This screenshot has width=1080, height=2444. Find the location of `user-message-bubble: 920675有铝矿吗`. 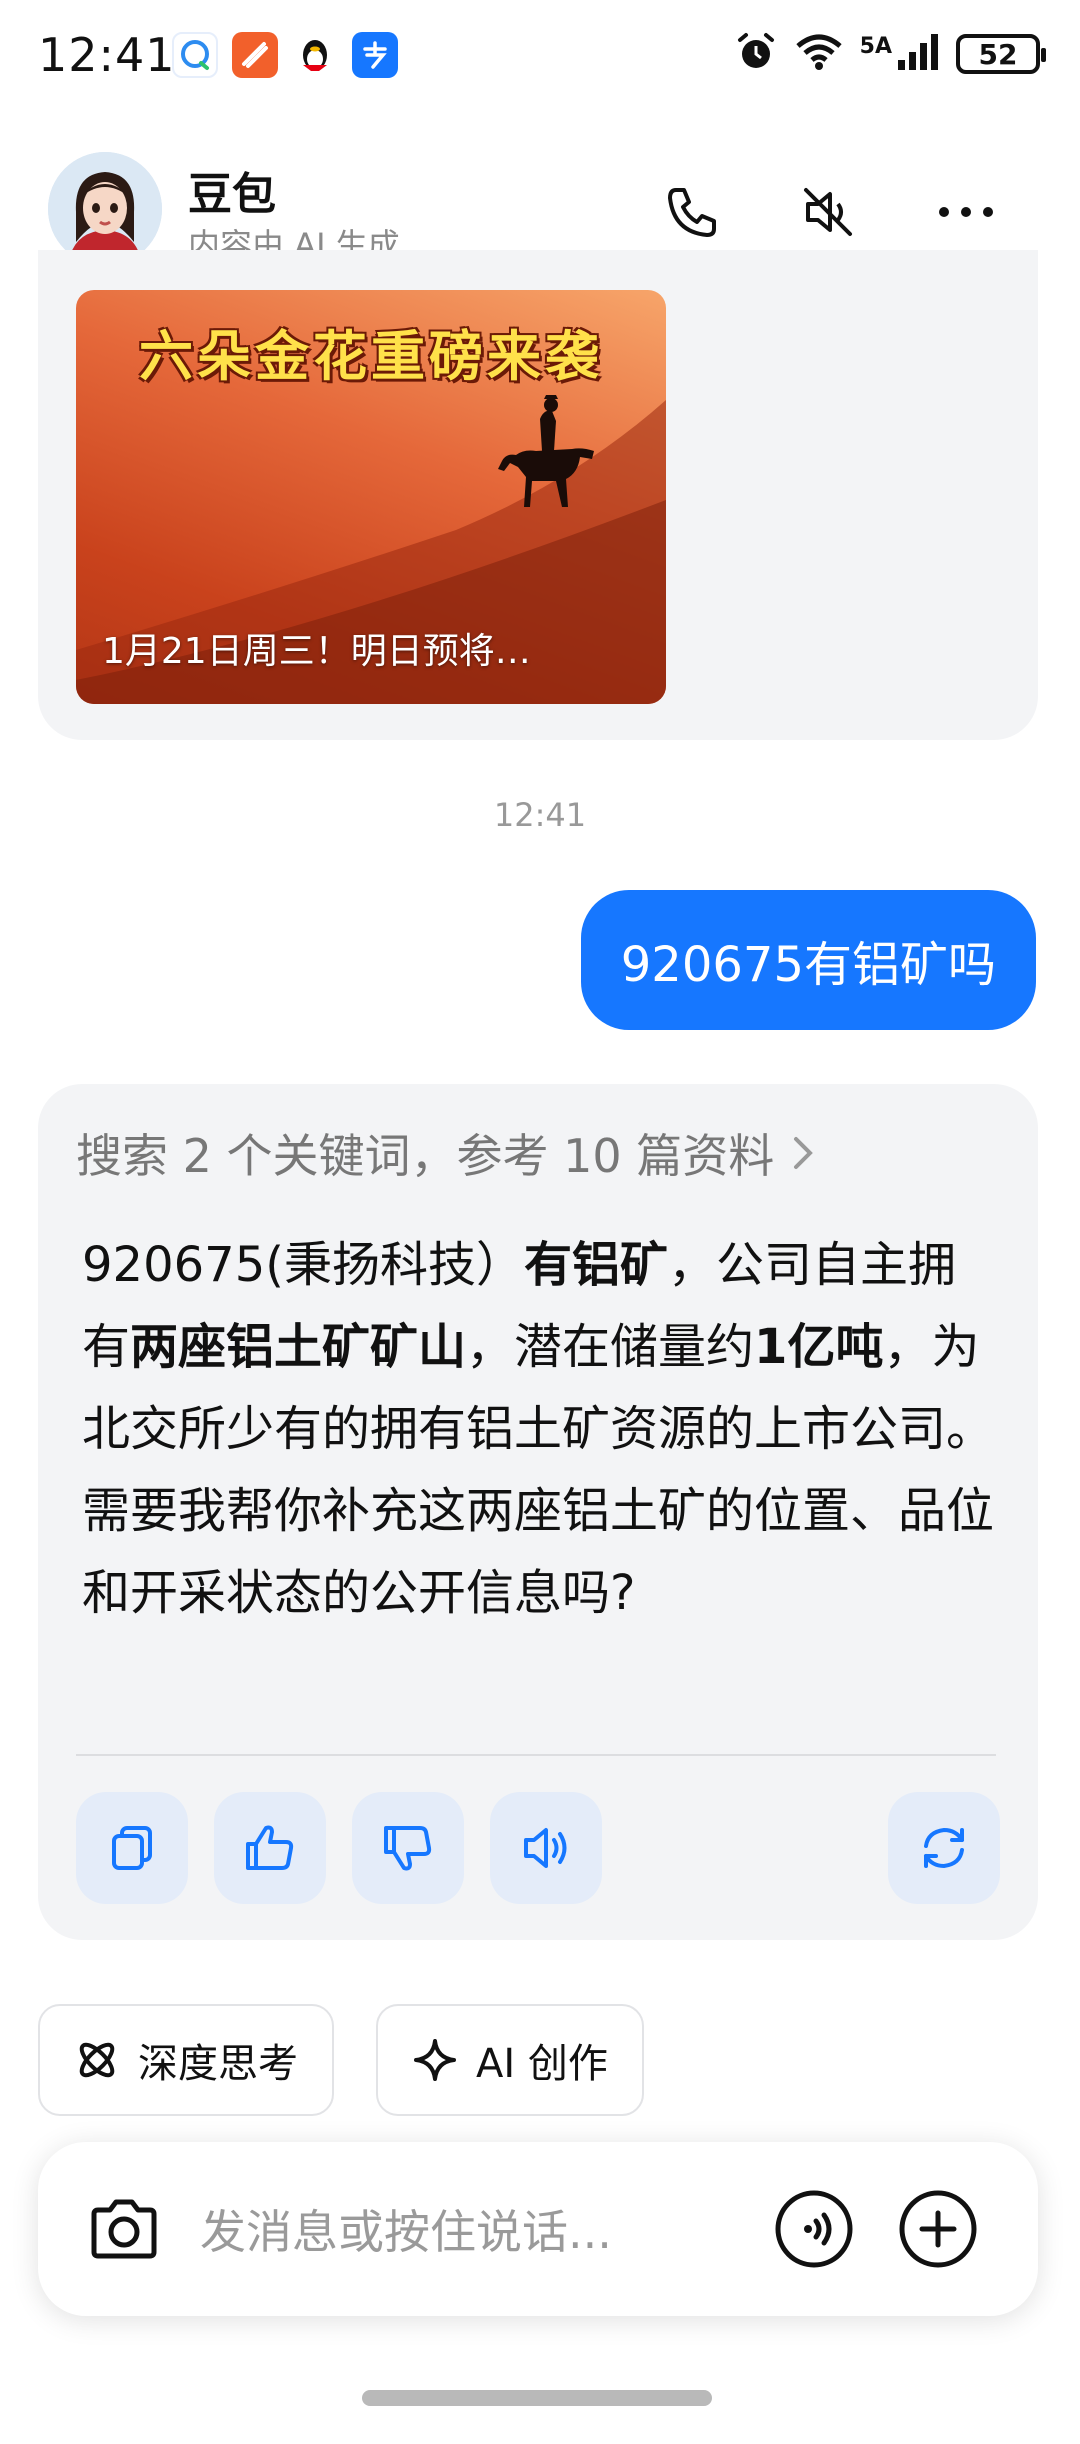

user-message-bubble: 920675有铝矿吗 is located at coordinates (808, 960).